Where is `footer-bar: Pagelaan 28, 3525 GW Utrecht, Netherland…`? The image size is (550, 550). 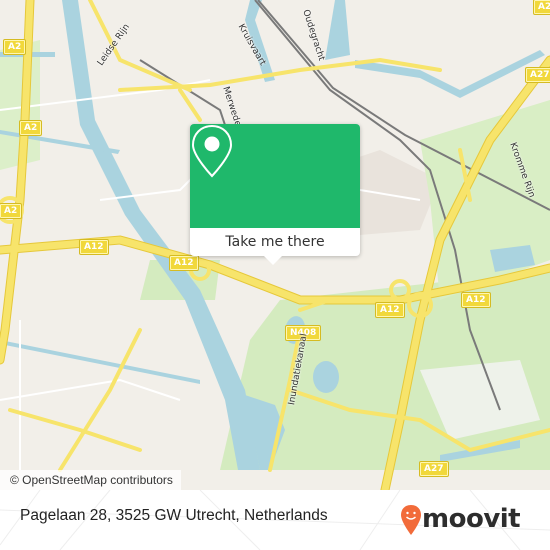
footer-bar: Pagelaan 28, 3525 GW Utrecht, Netherland… is located at coordinates (275, 520).